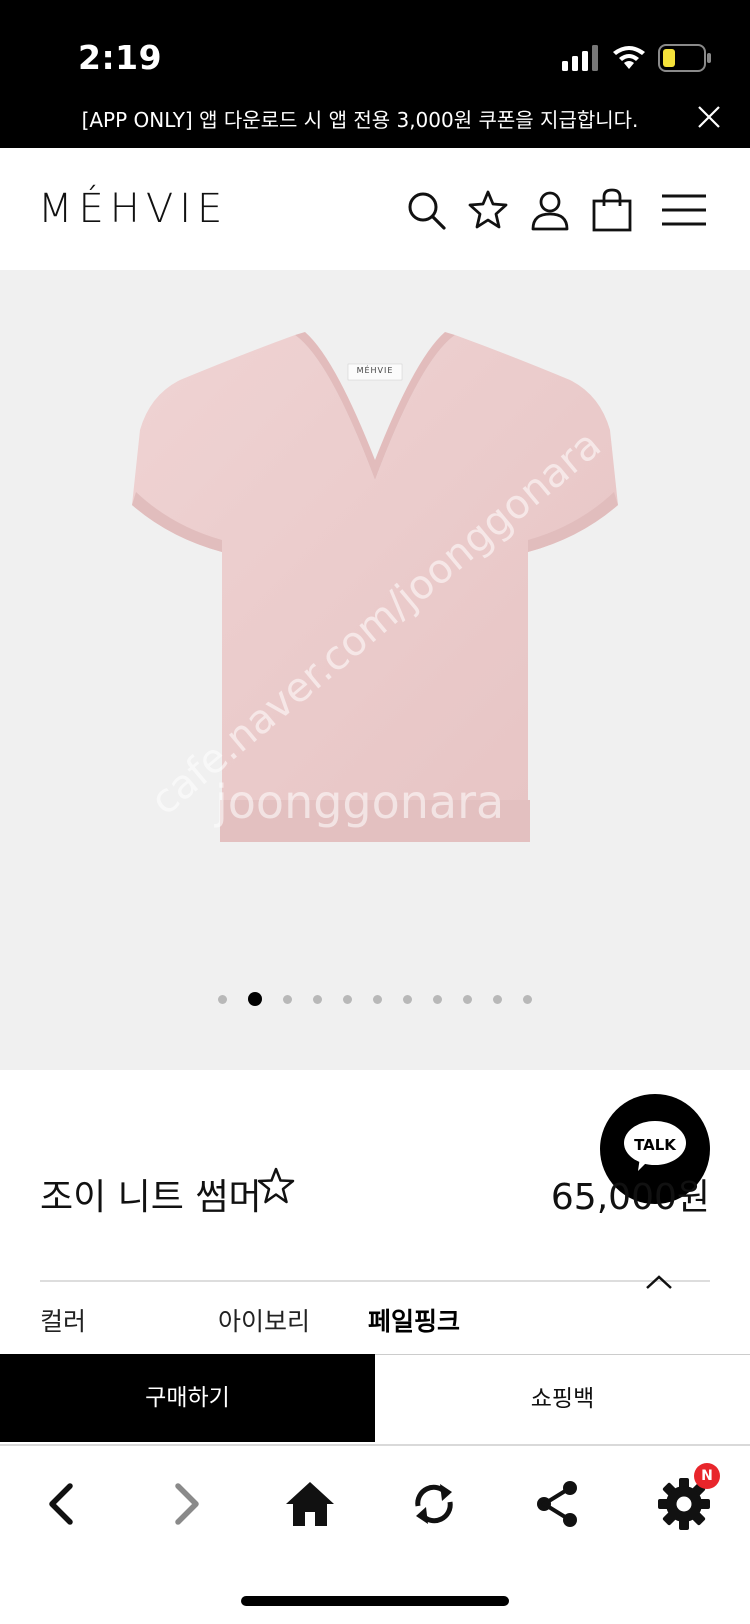 Image resolution: width=750 pixels, height=1624 pixels. Describe the element at coordinates (684, 210) in the screenshot. I see `menu-icon` at that location.